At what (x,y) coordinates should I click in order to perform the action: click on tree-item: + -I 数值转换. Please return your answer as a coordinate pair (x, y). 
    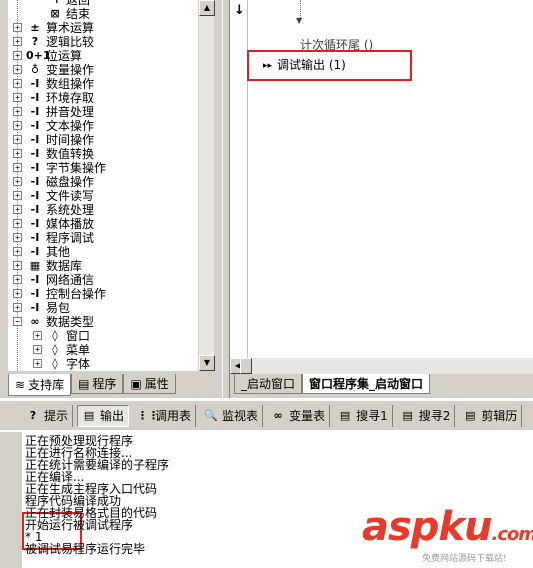
    Looking at the image, I should click on (103, 154).